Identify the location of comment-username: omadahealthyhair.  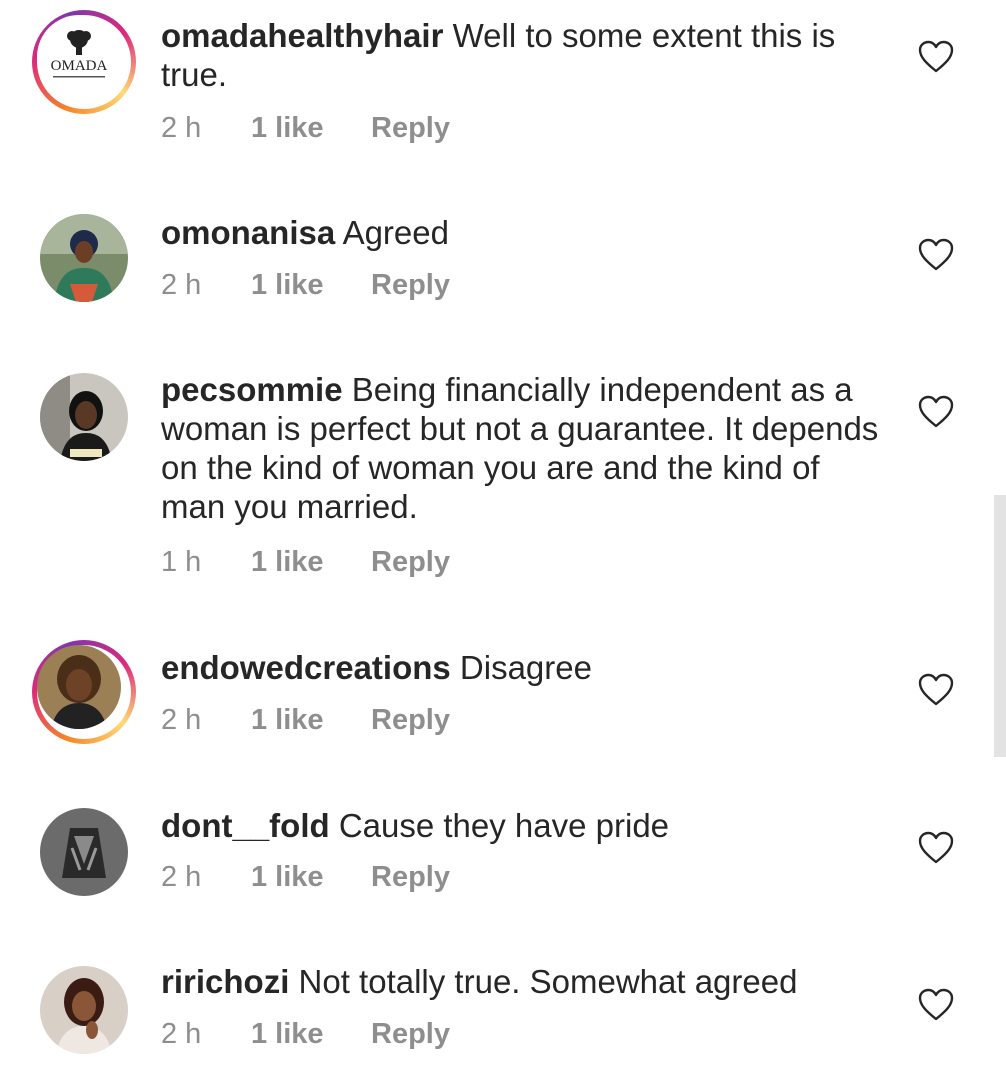
(302, 35).